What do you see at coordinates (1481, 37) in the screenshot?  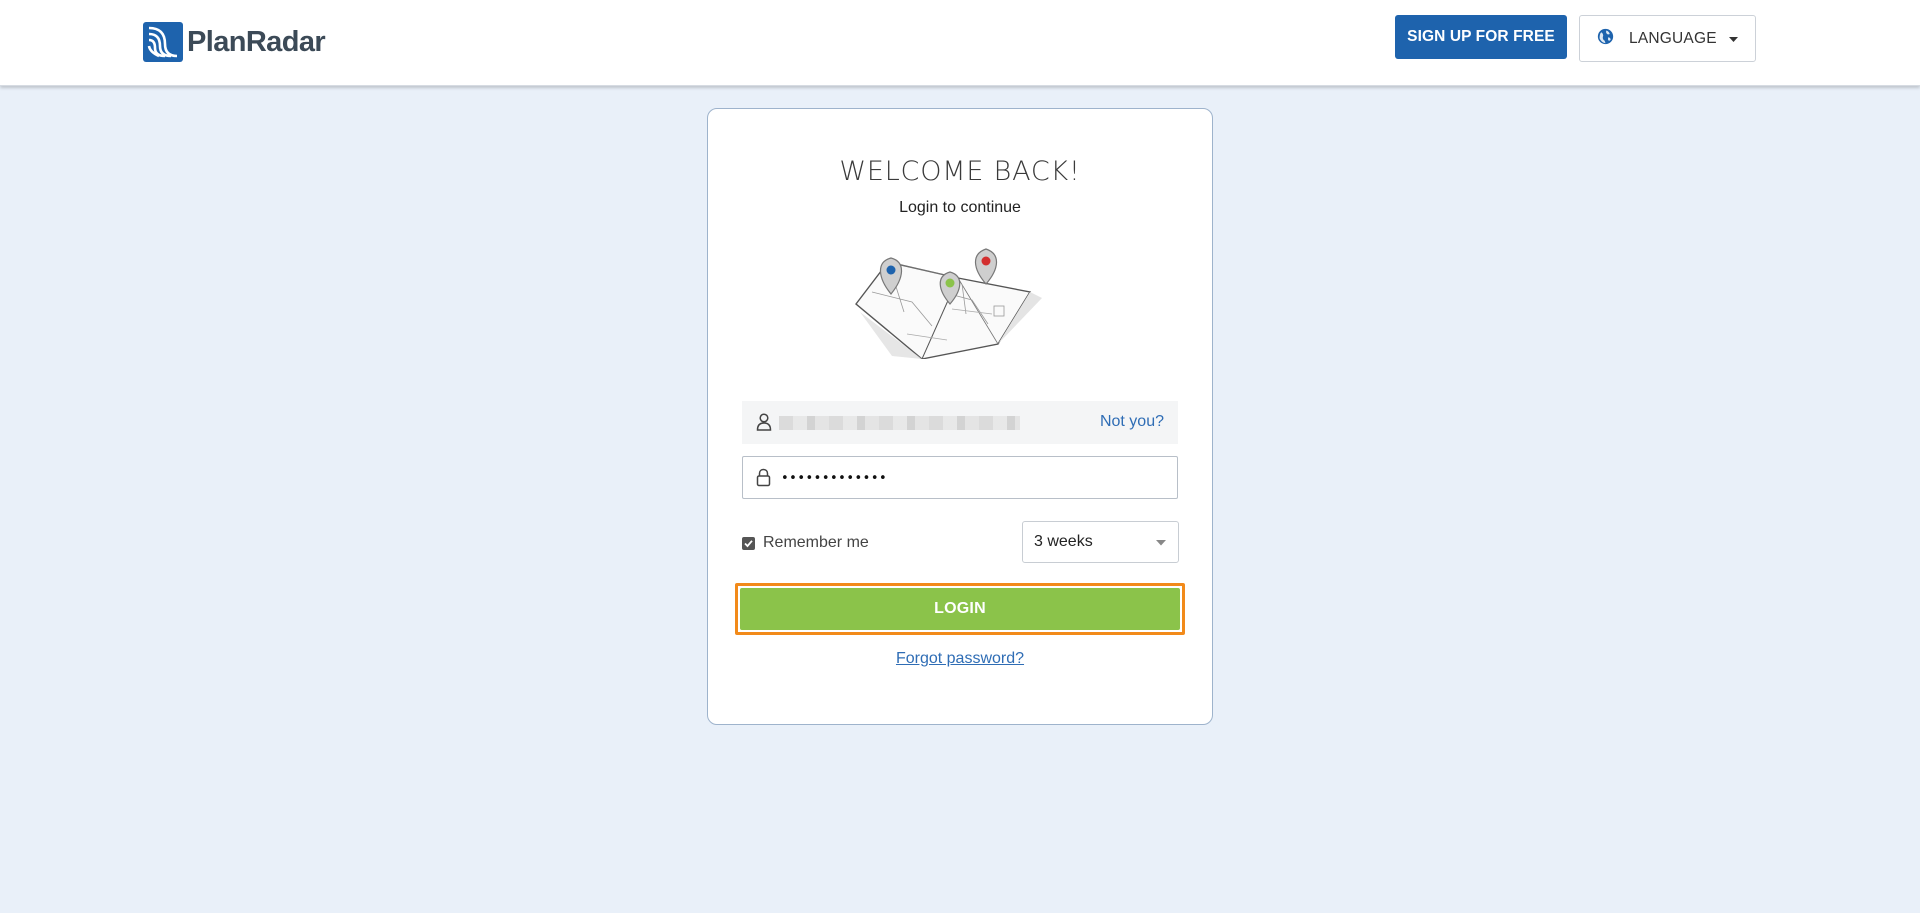 I see `sign-up-button: SIGN UP FOR FREE` at bounding box center [1481, 37].